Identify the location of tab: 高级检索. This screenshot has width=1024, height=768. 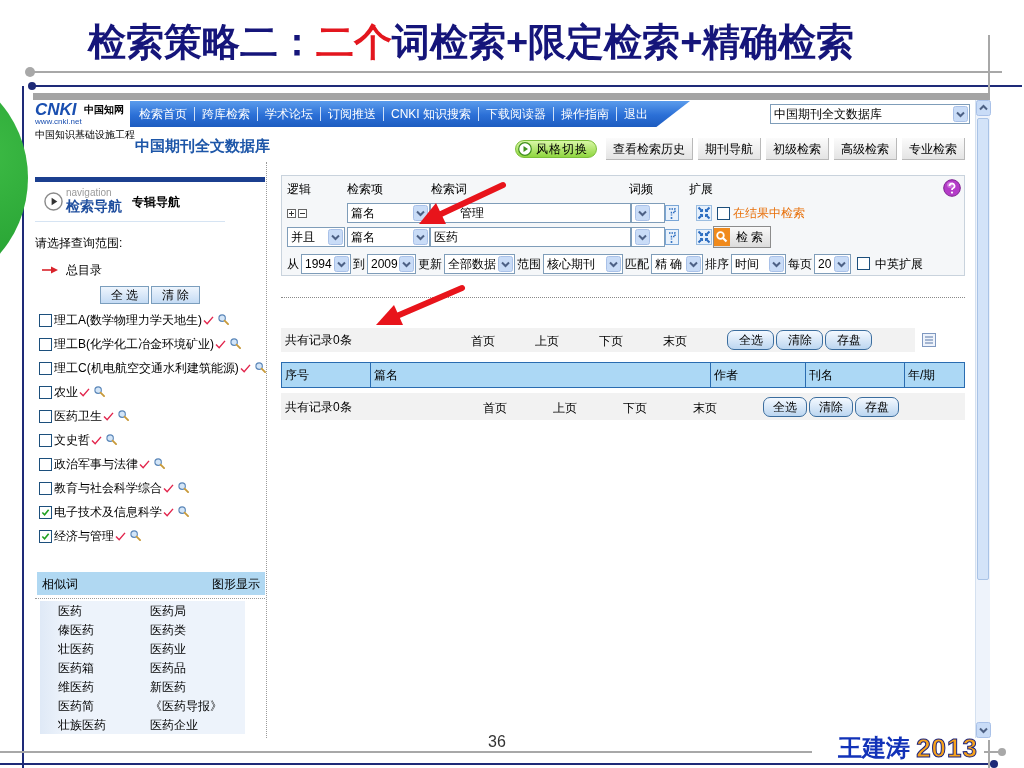
(865, 149).